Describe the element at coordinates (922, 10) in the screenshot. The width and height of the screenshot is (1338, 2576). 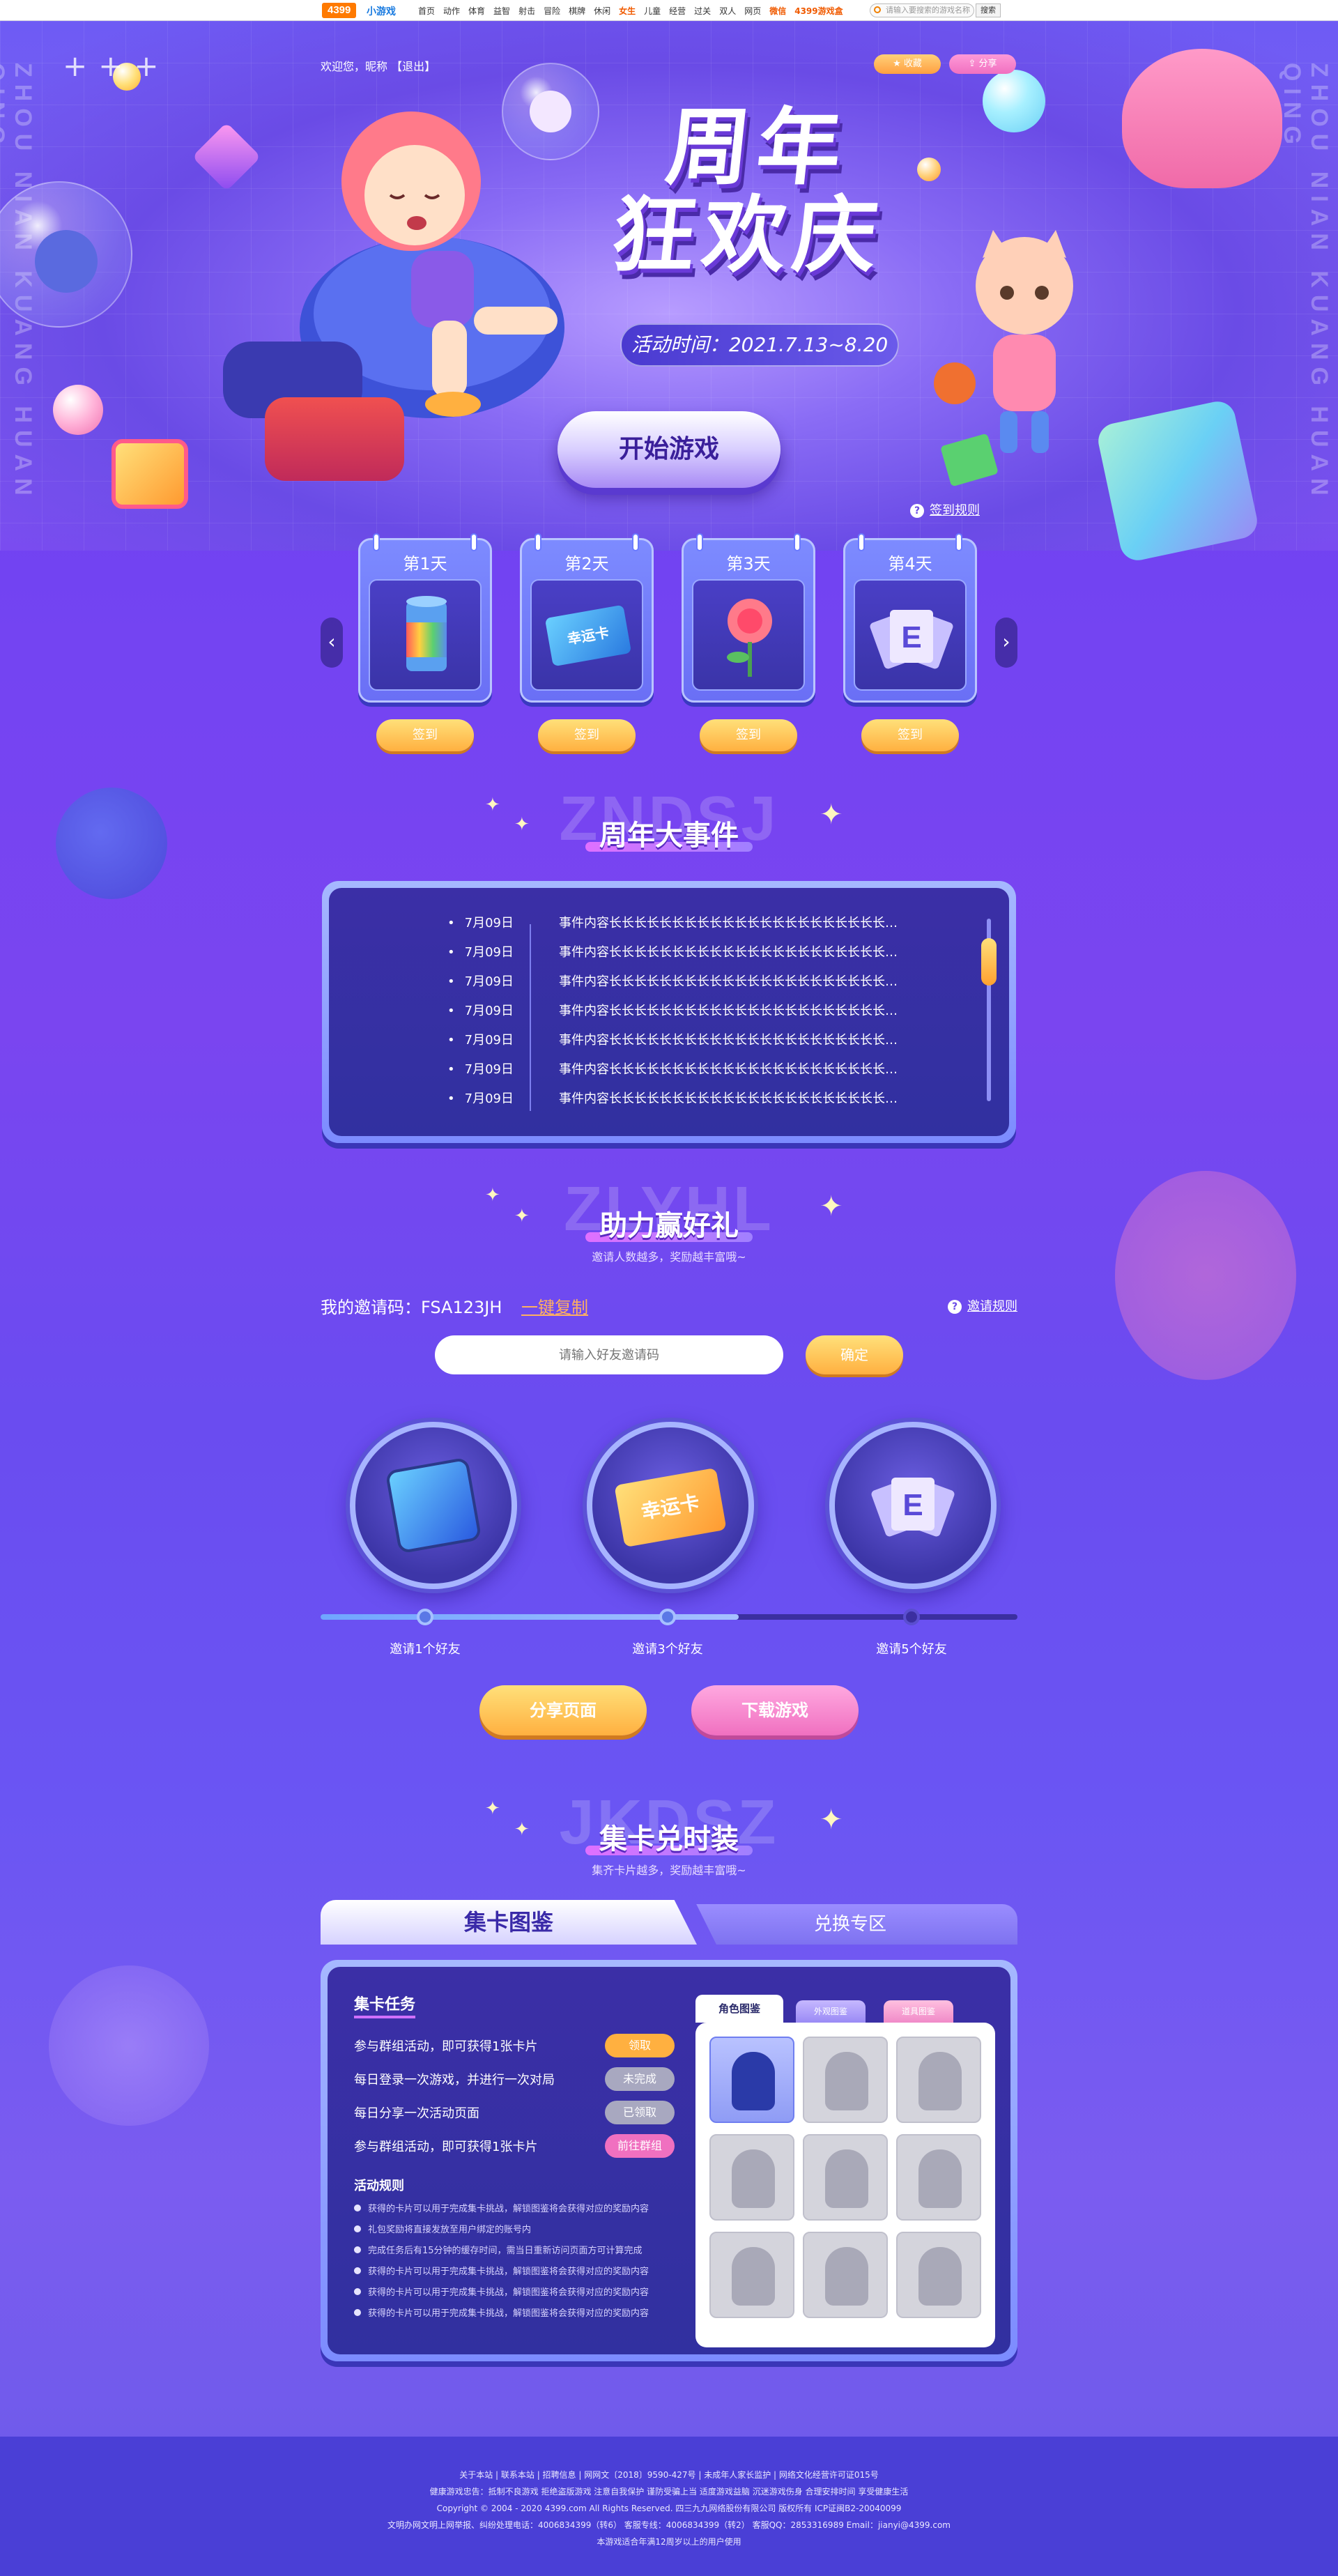
I see `site-search-input: 请输入要搜索的游戏名称` at that location.